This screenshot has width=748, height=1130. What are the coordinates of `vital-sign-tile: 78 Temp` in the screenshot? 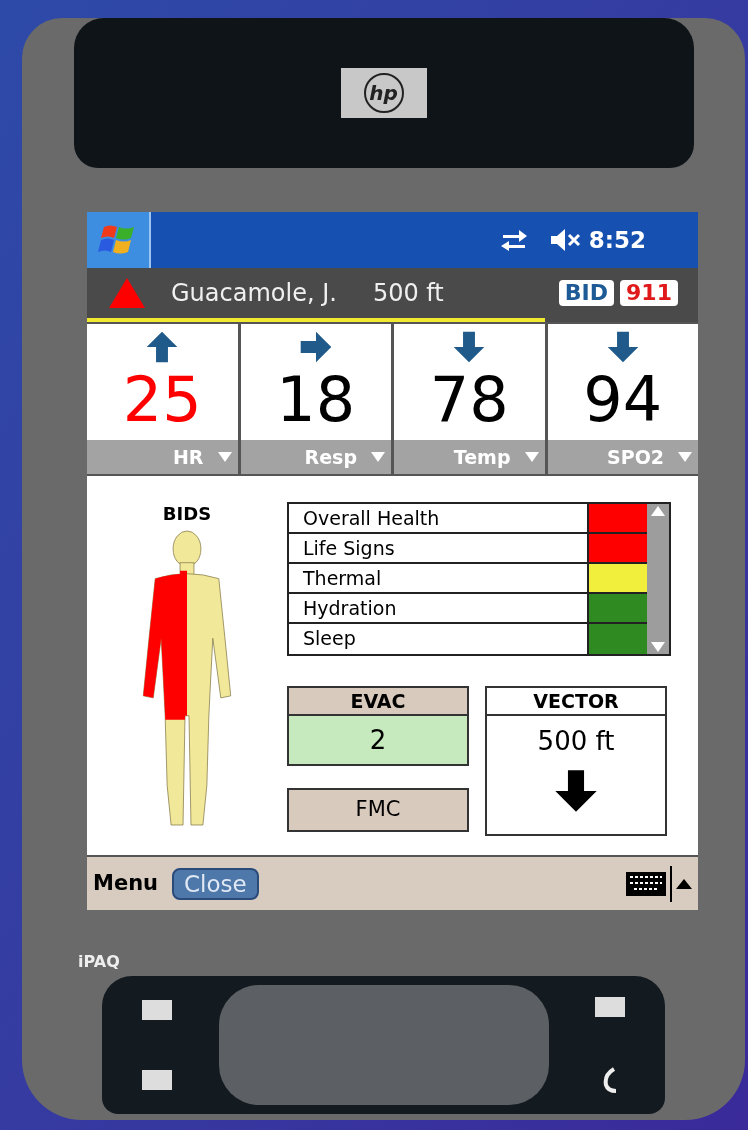 It's located at (469, 399).